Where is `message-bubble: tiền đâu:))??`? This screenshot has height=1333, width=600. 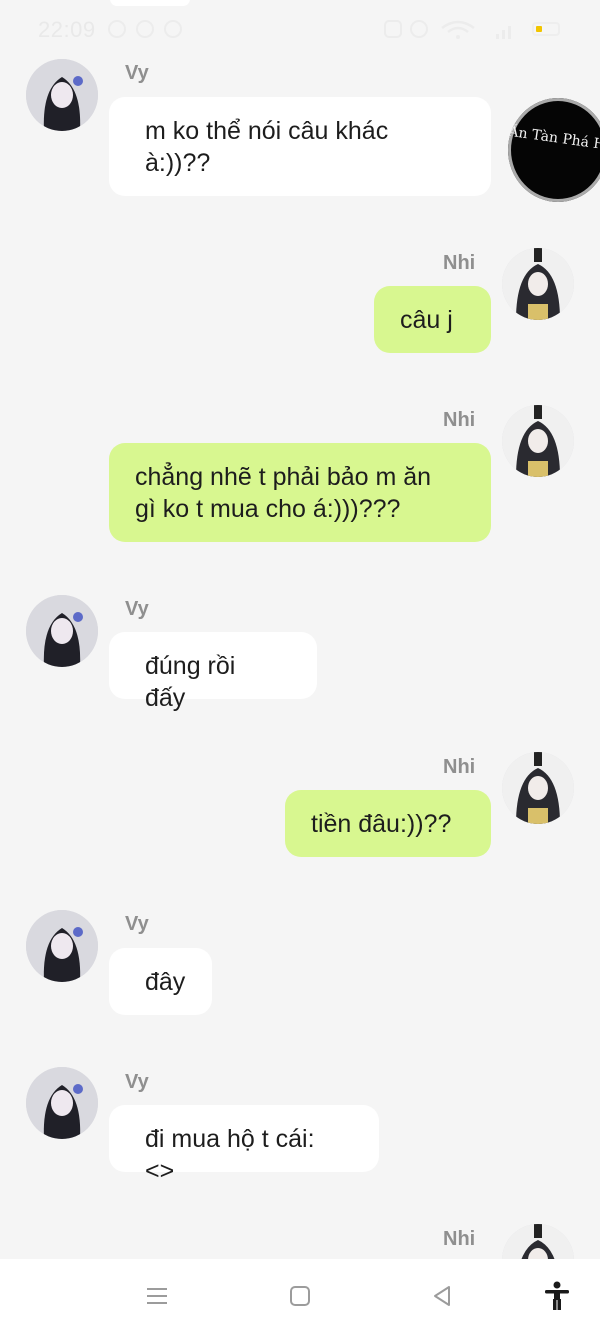
message-bubble: tiền đâu:))?? is located at coordinates (388, 823).